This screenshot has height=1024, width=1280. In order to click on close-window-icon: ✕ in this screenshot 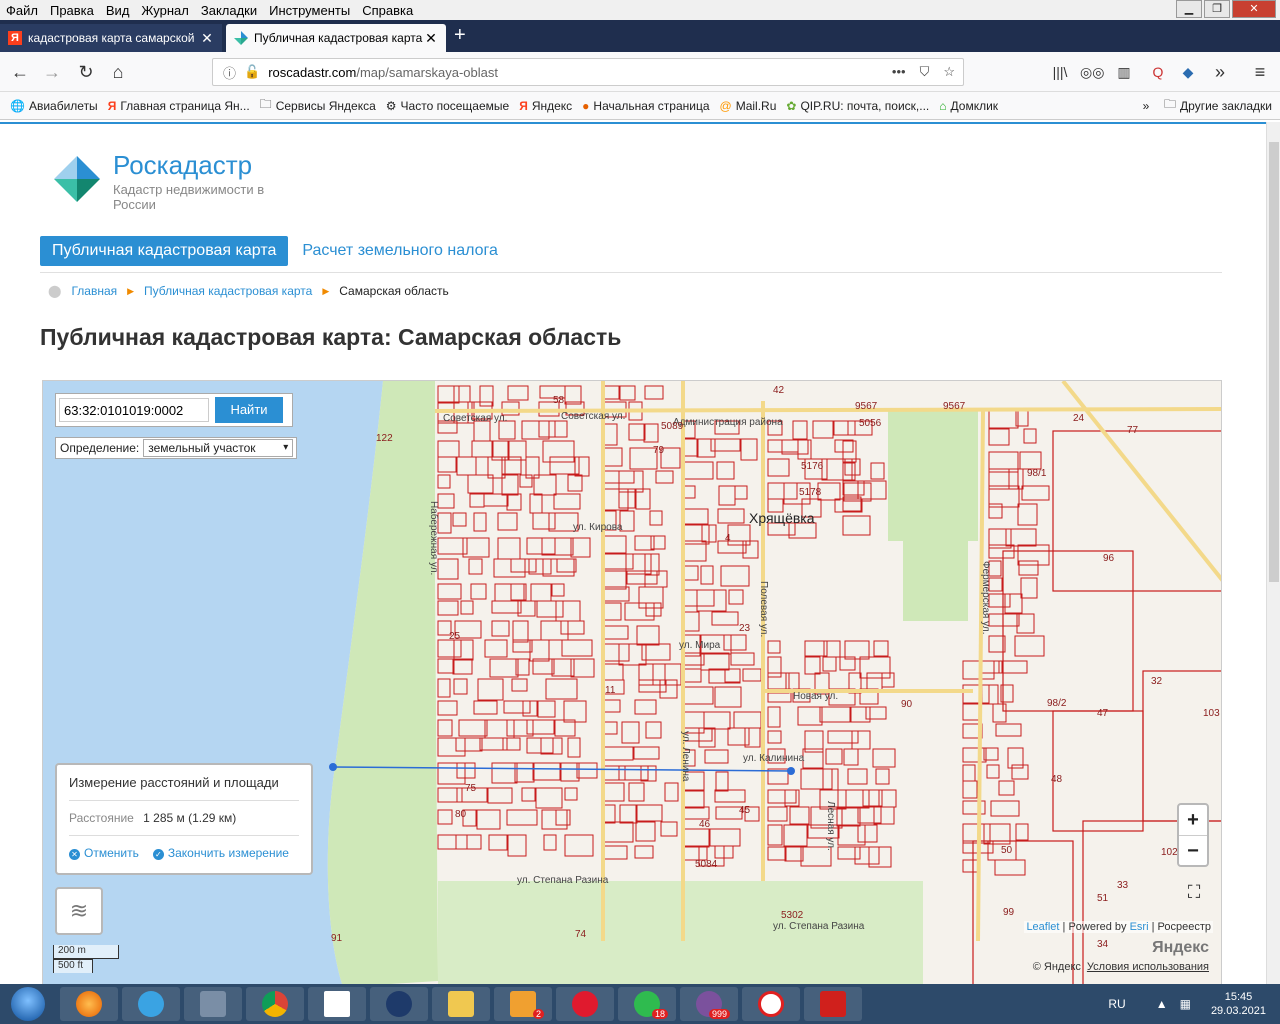, I will do `click(1254, 9)`.